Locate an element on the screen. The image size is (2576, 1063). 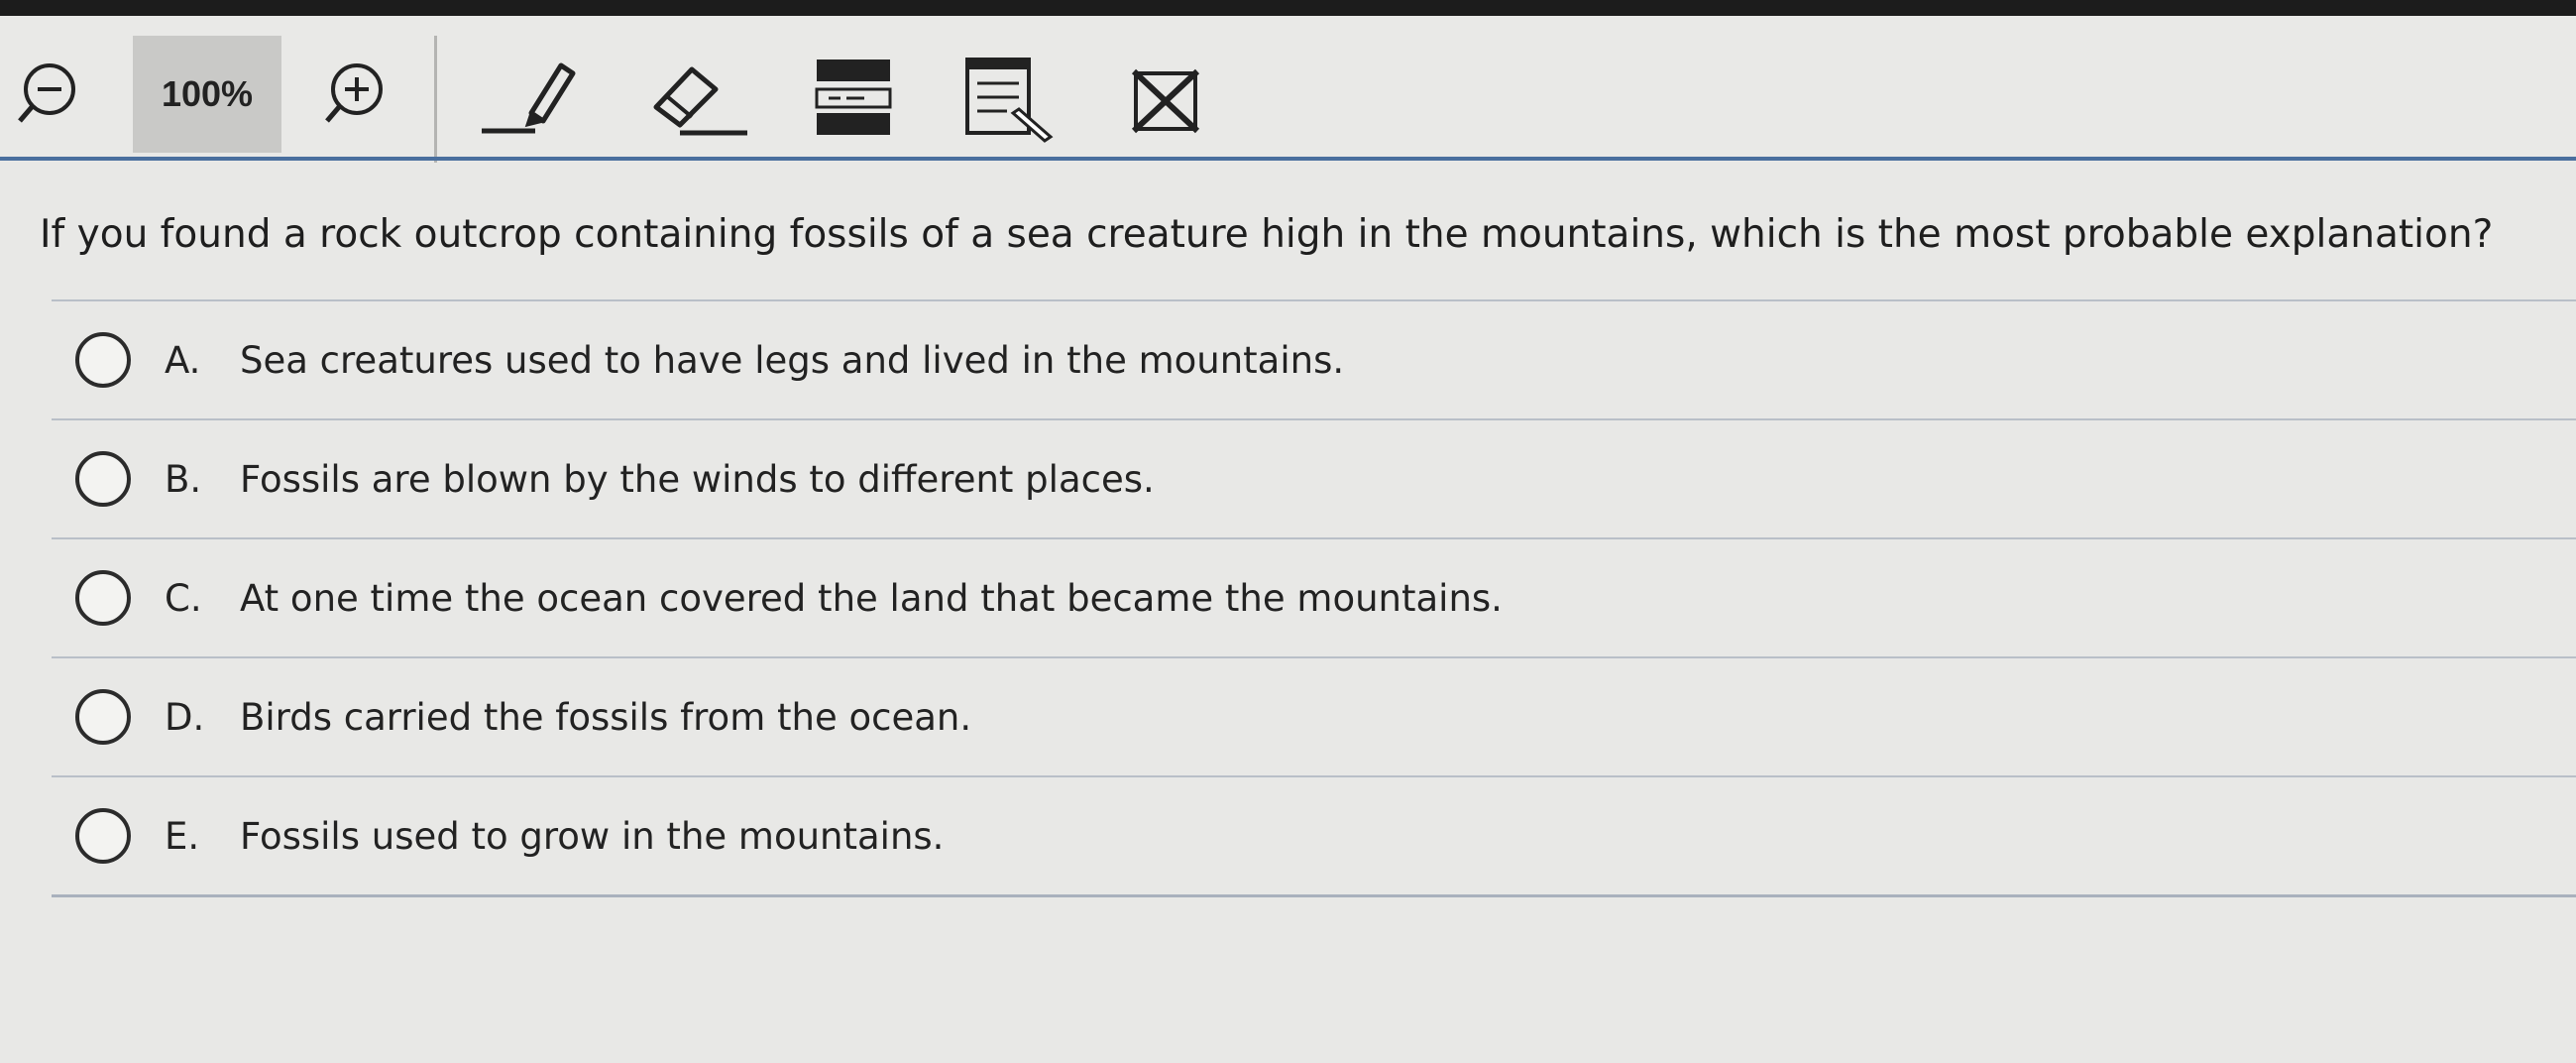
notepad-icon is located at coordinates (1010, 101).